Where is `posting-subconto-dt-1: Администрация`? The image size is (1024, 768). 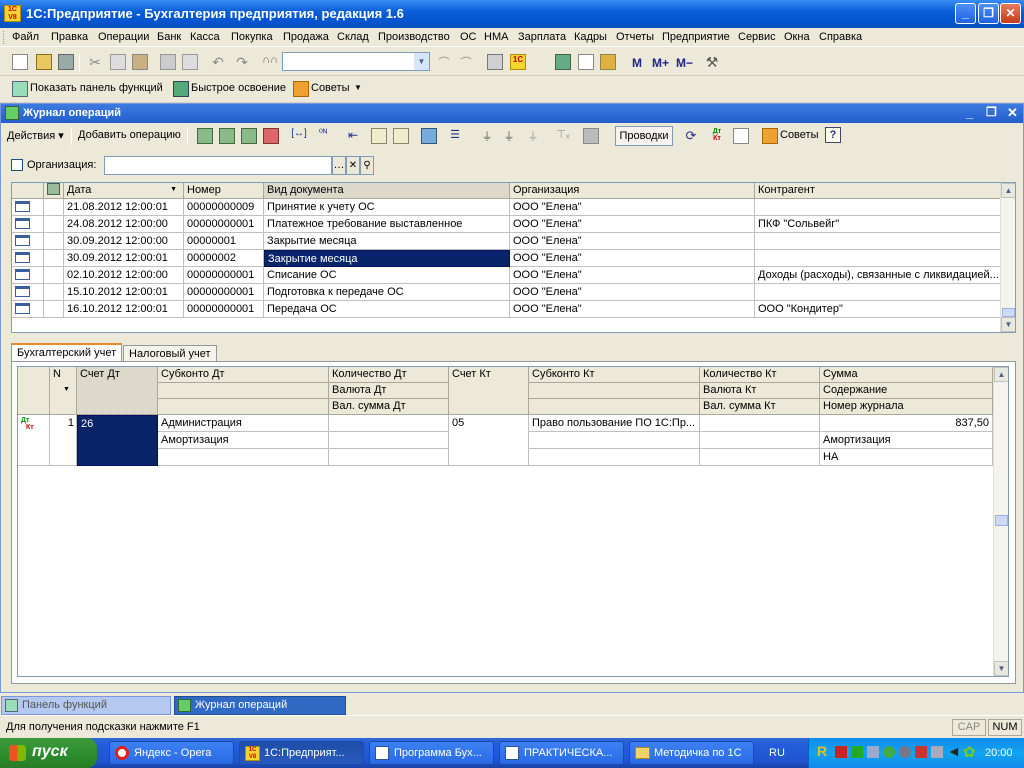 posting-subconto-dt-1: Администрация is located at coordinates (243, 423).